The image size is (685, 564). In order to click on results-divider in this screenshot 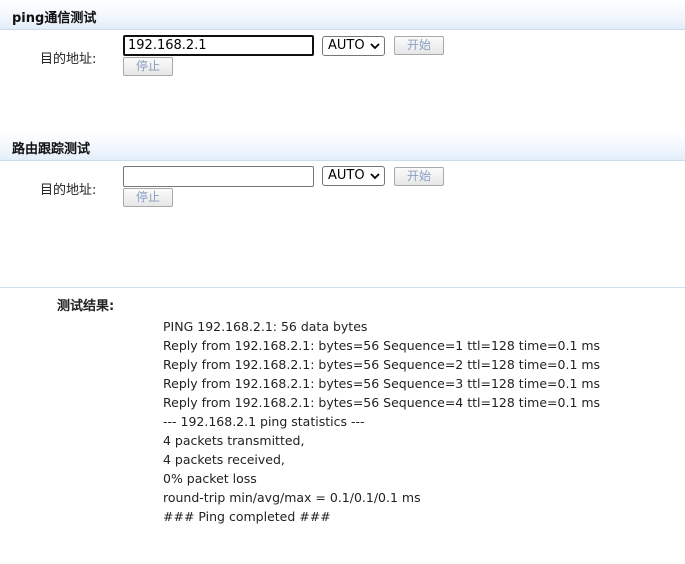, I will do `click(342, 287)`.